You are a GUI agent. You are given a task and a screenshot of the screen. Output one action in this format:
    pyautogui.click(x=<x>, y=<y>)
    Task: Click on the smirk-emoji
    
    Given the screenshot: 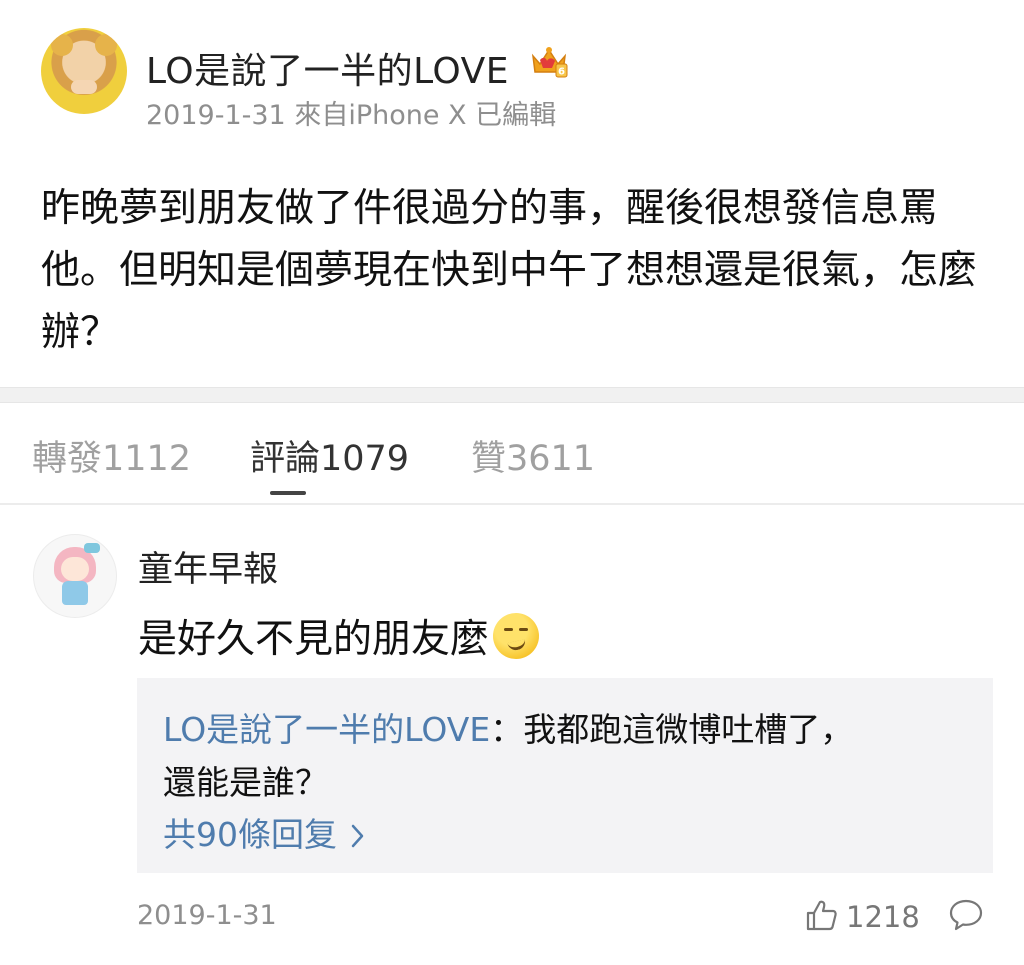 What is the action you would take?
    pyautogui.click(x=516, y=636)
    